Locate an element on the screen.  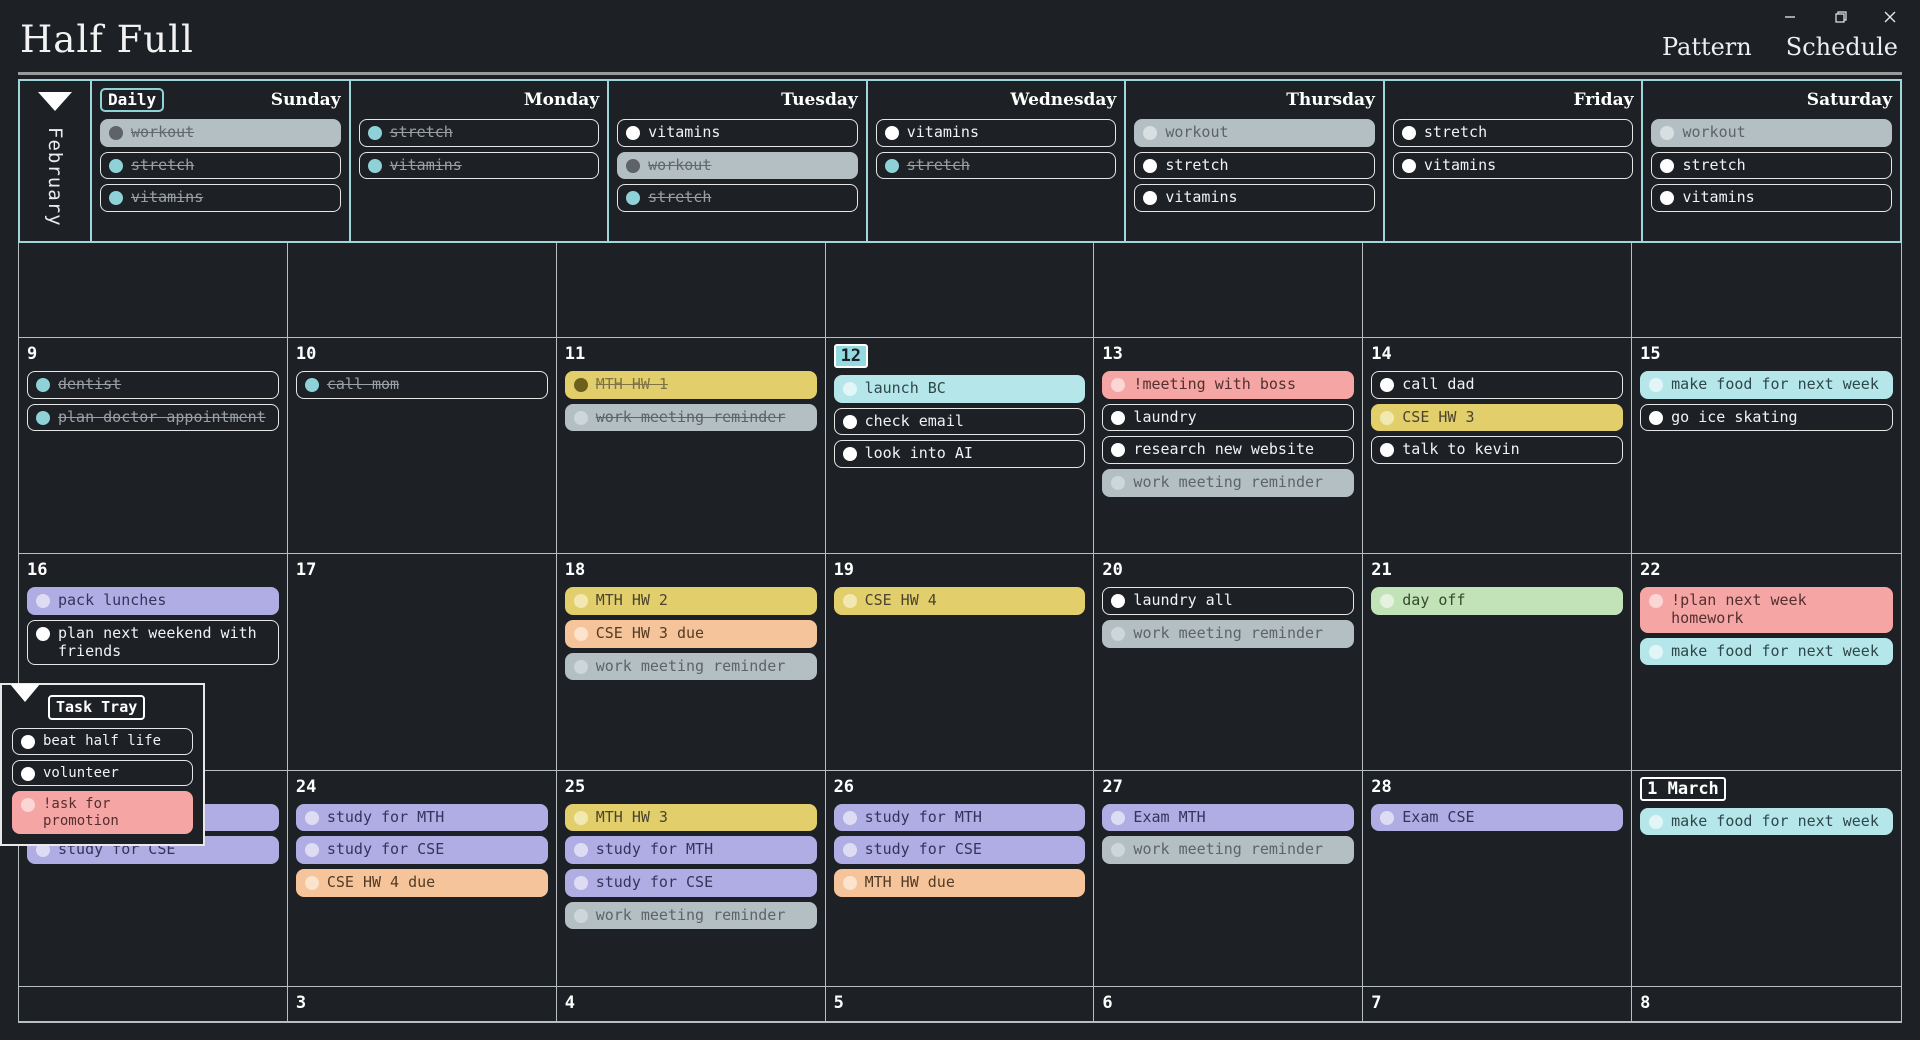
task-pill: look into AI is located at coordinates (959, 454).